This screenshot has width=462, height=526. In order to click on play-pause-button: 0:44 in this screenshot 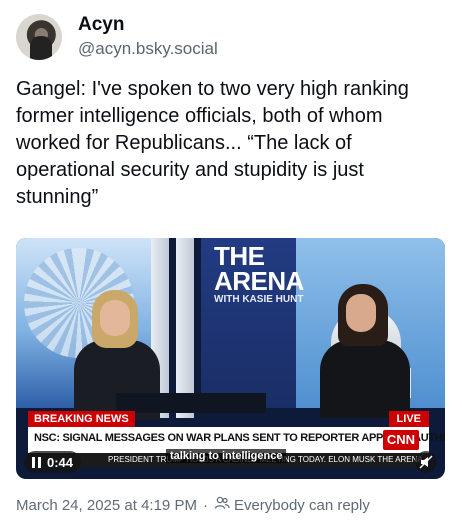, I will do `click(53, 462)`.